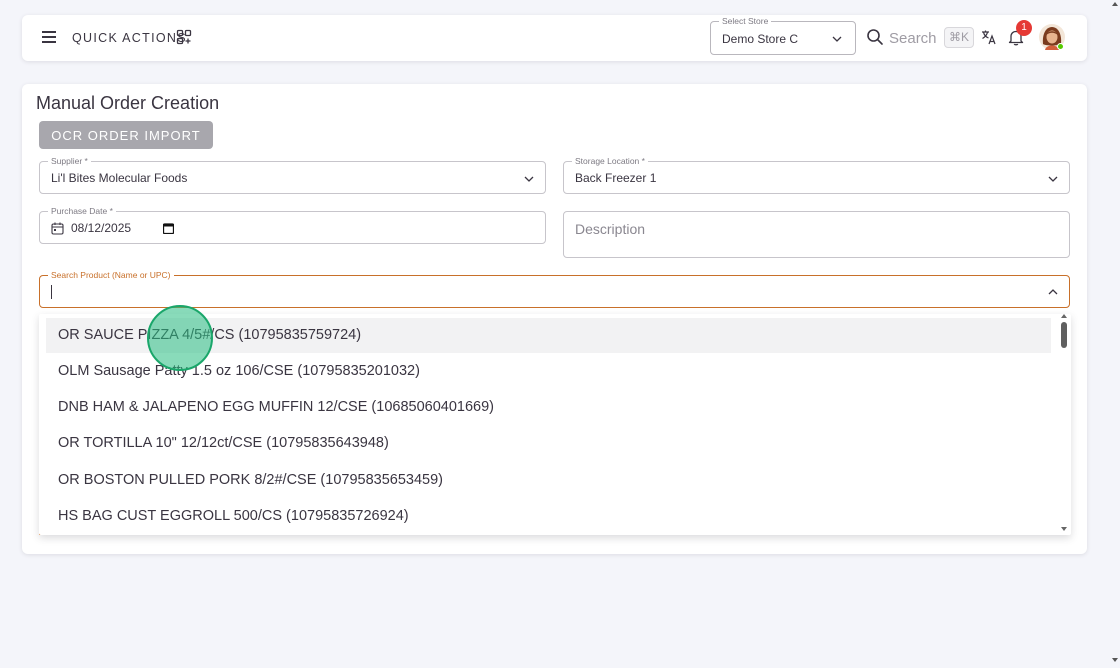  What do you see at coordinates (760, 39) in the screenshot?
I see `store-select-value: Demo Store C` at bounding box center [760, 39].